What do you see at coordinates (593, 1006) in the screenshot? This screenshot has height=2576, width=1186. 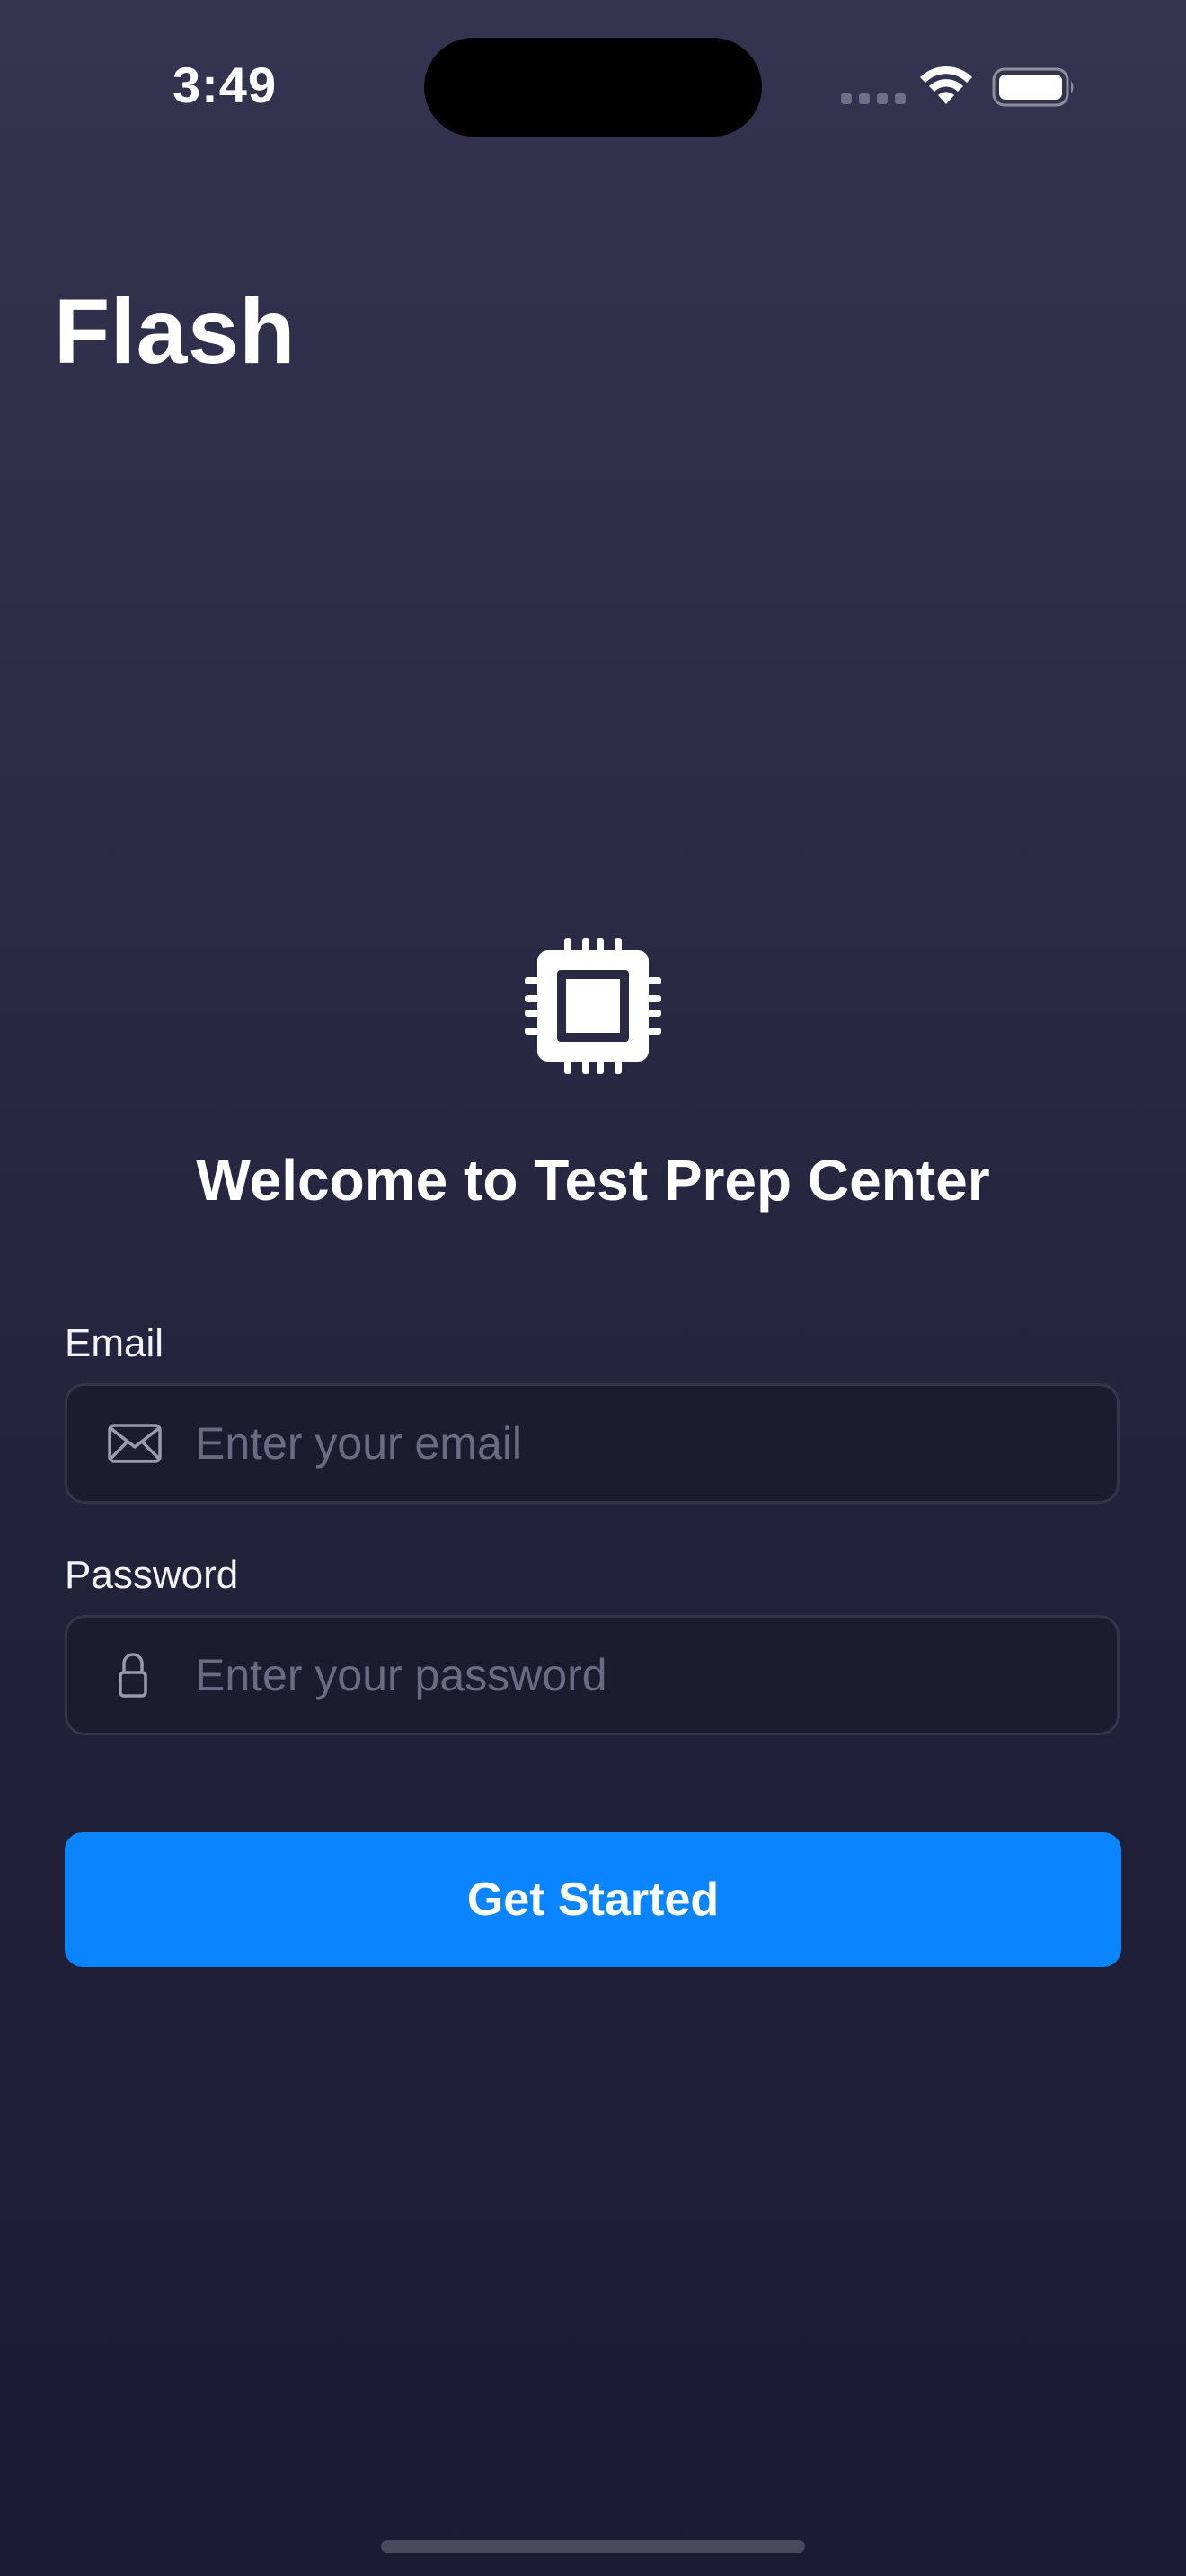 I see `cpu-chip-icon` at bounding box center [593, 1006].